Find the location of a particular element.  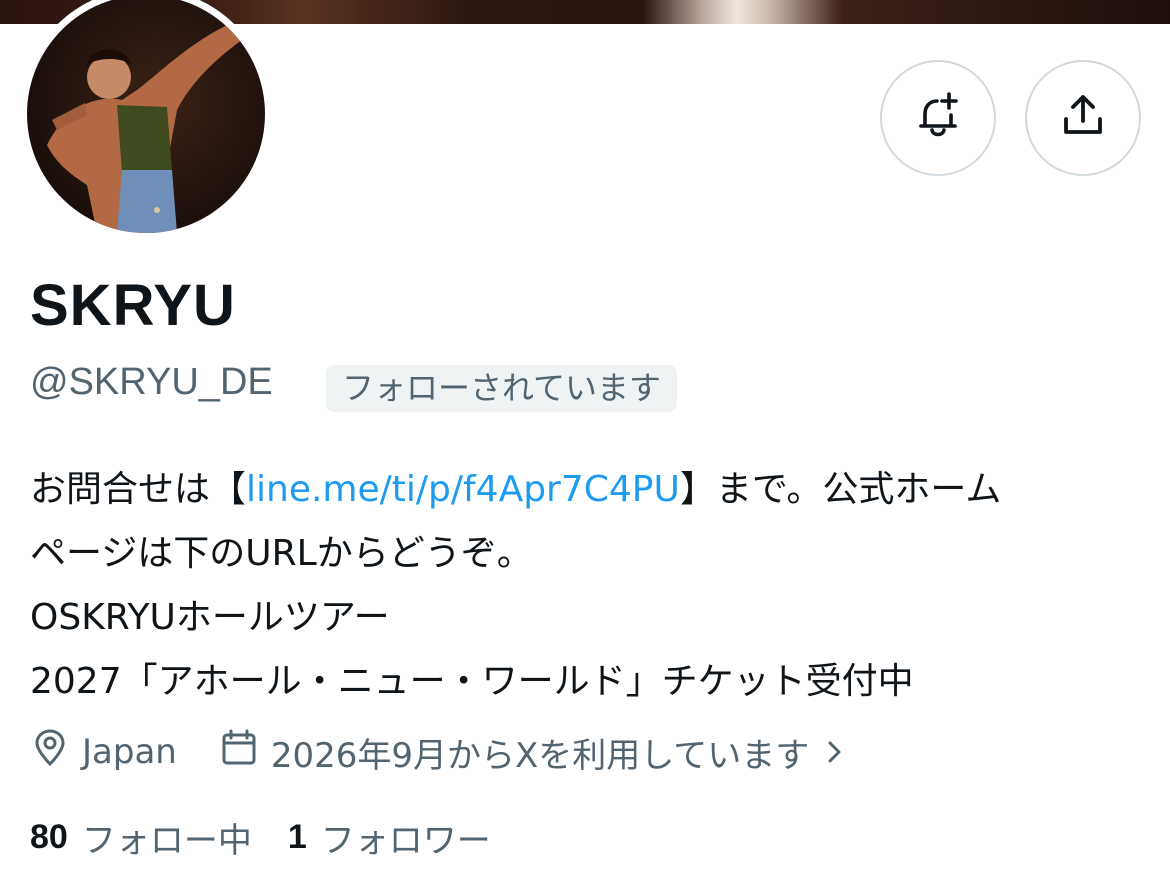

share-icon is located at coordinates (1083, 118).